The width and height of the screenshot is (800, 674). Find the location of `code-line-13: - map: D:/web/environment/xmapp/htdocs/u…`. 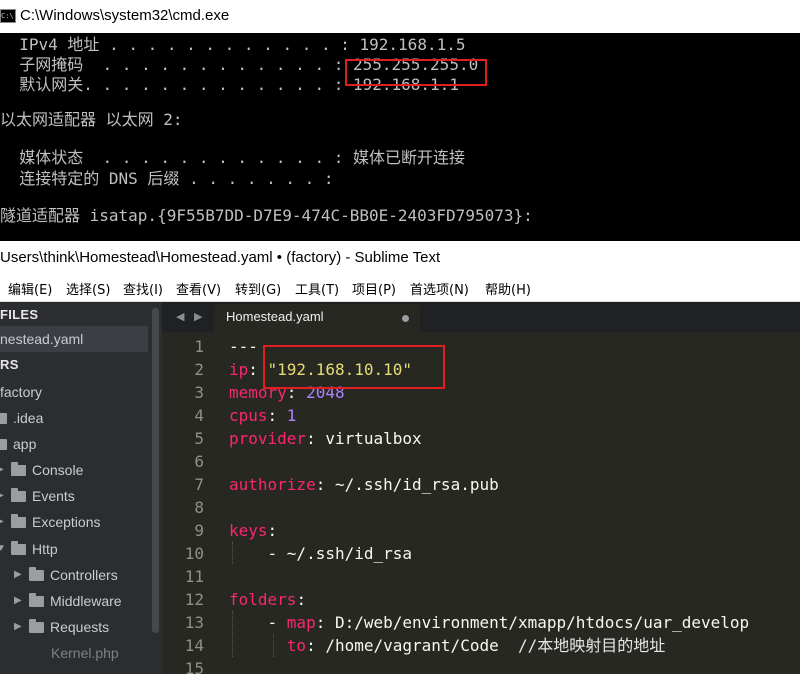

code-line-13: - map: D:/web/environment/xmapp/htdocs/u… is located at coordinates (489, 622).